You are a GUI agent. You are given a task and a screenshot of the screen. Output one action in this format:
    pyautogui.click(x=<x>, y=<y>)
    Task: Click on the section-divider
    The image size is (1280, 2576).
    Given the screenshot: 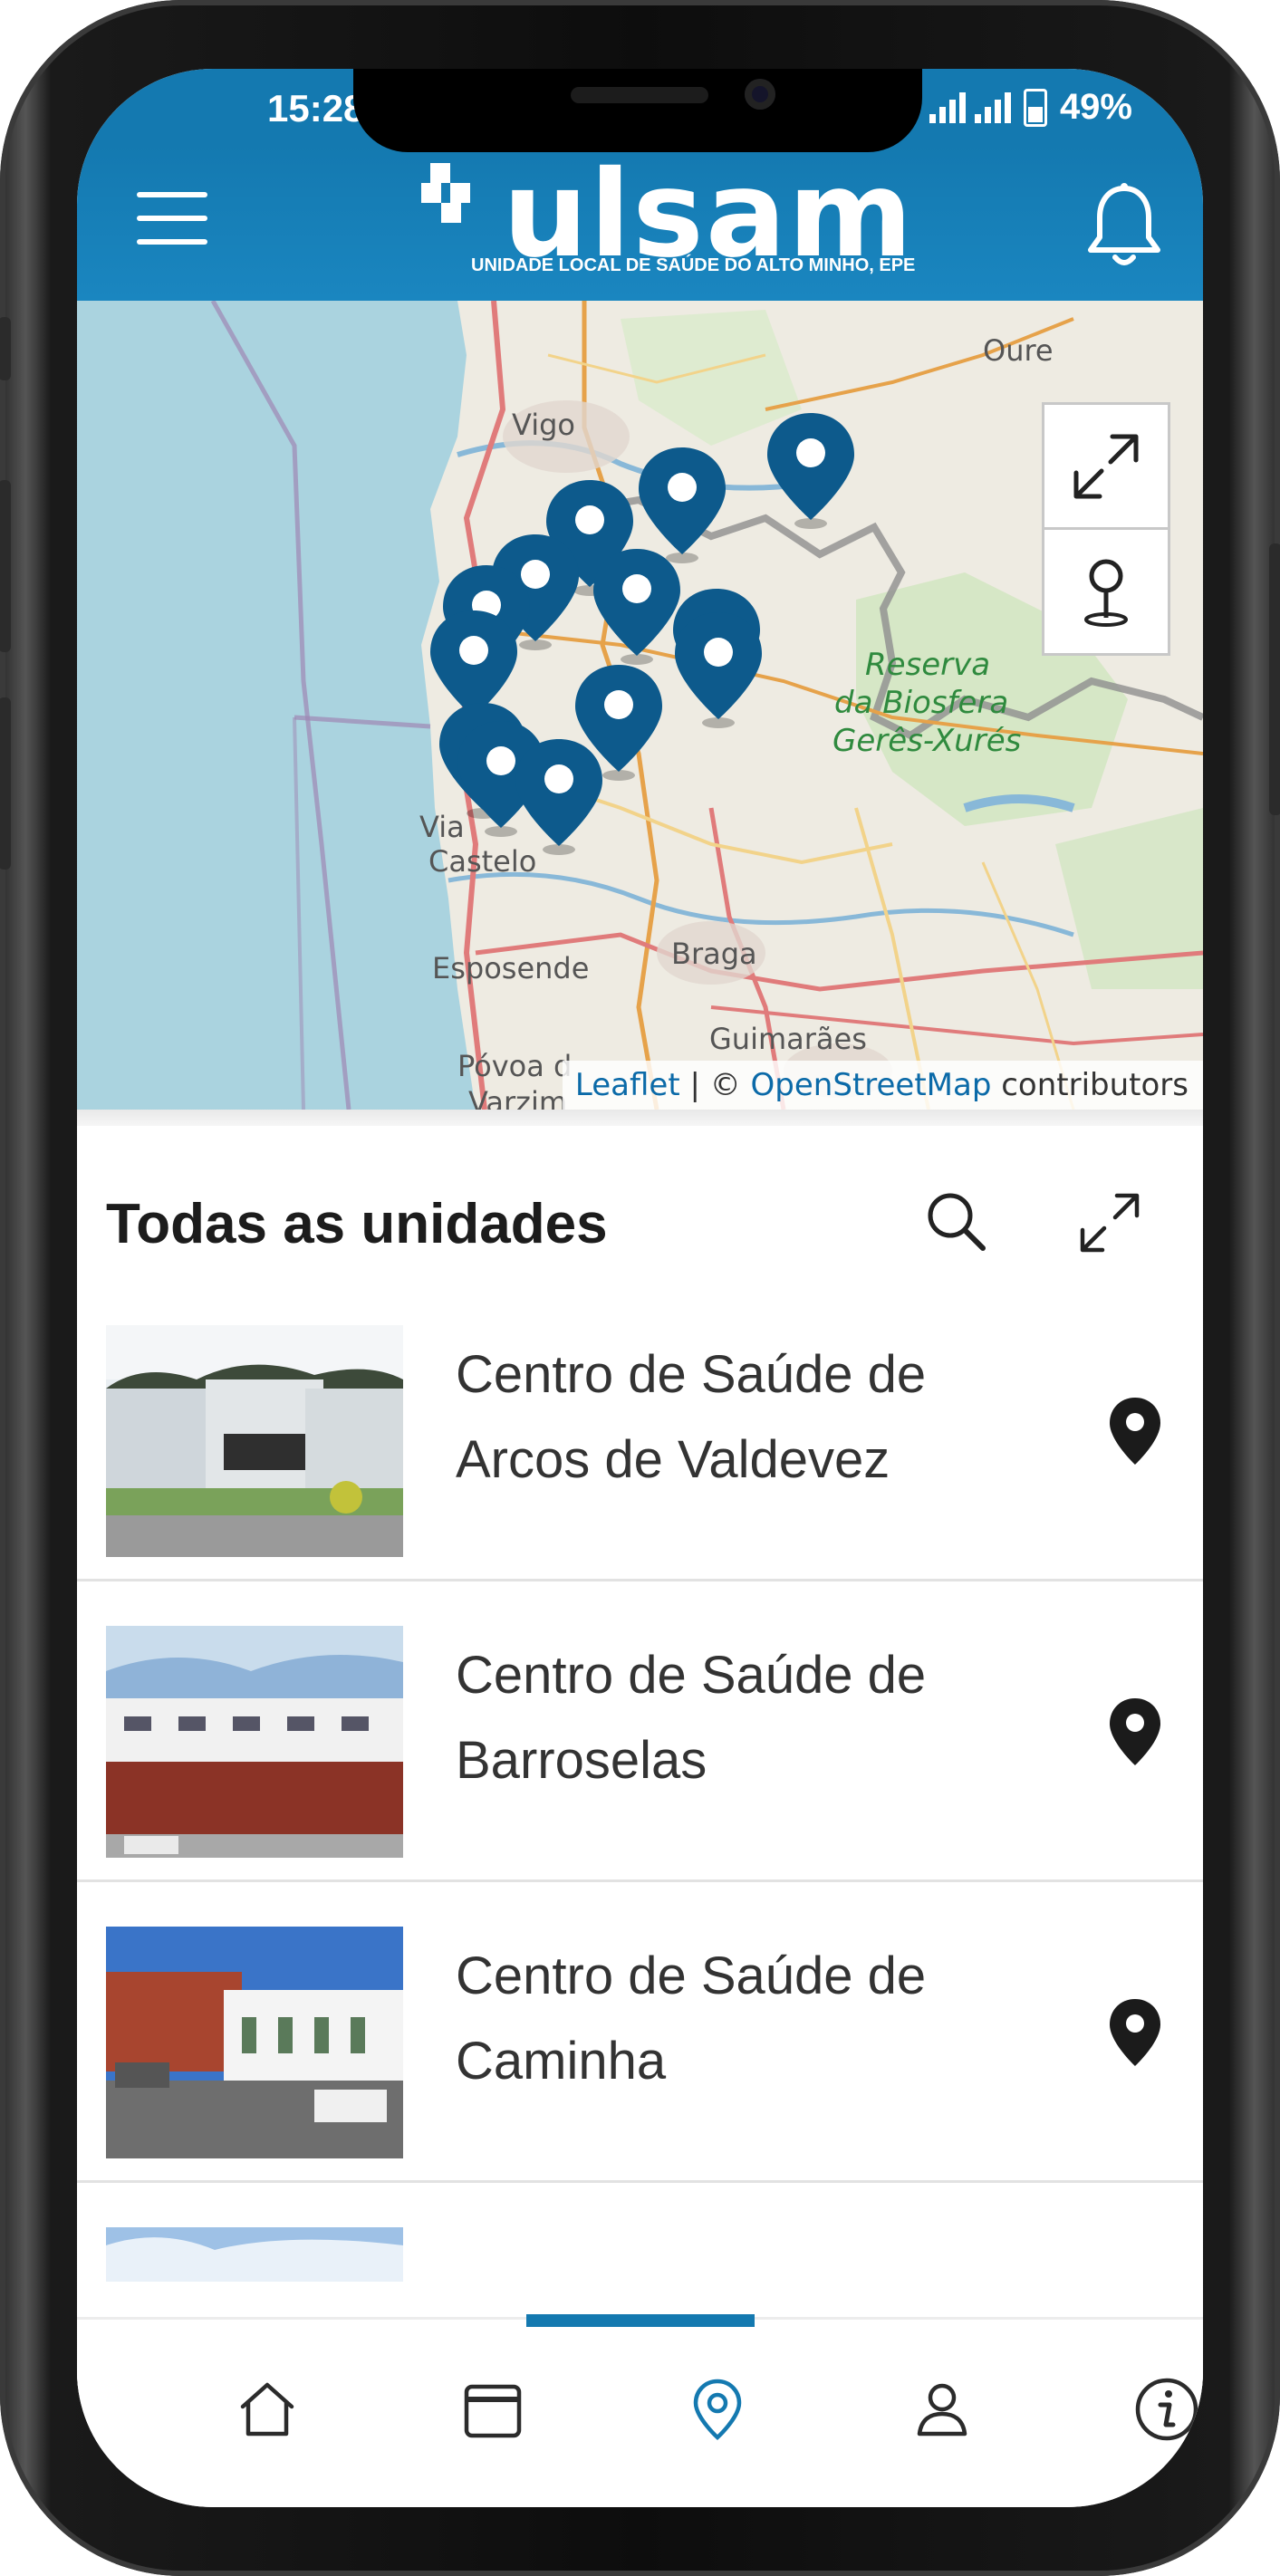 What is the action you would take?
    pyautogui.click(x=640, y=1118)
    